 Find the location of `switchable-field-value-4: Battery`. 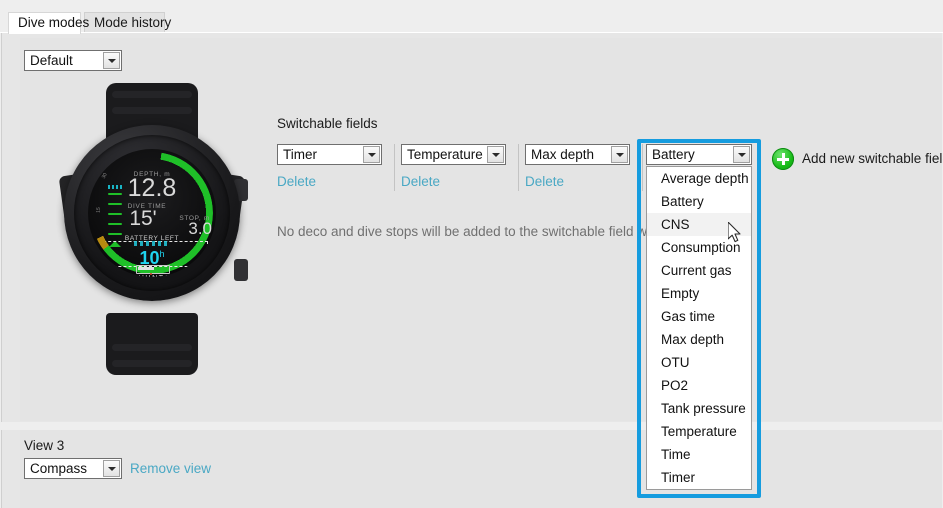

switchable-field-value-4: Battery is located at coordinates (673, 154).